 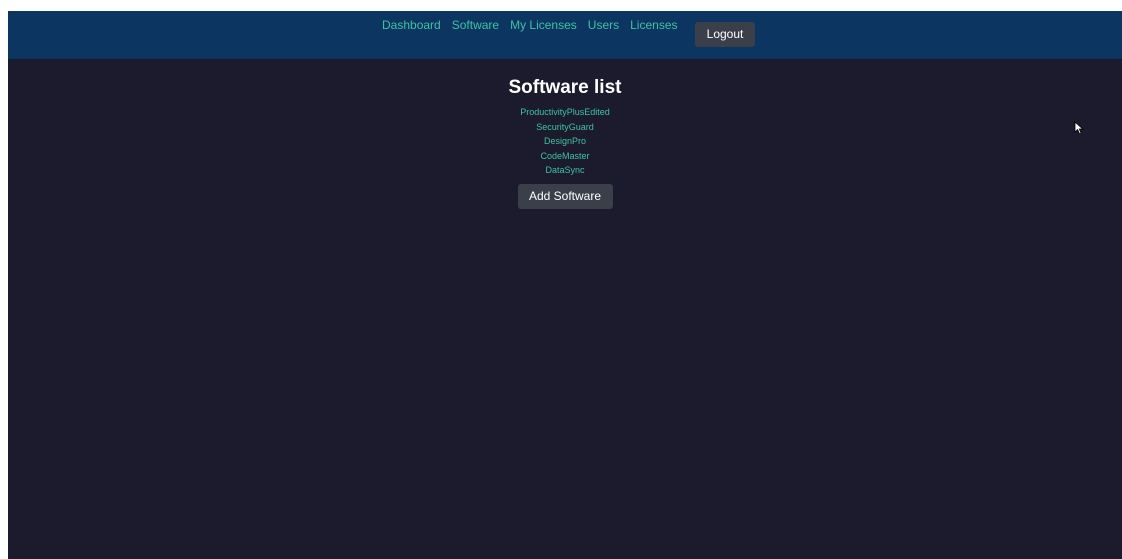 What do you see at coordinates (603, 25) in the screenshot?
I see `nav-link-users: Users` at bounding box center [603, 25].